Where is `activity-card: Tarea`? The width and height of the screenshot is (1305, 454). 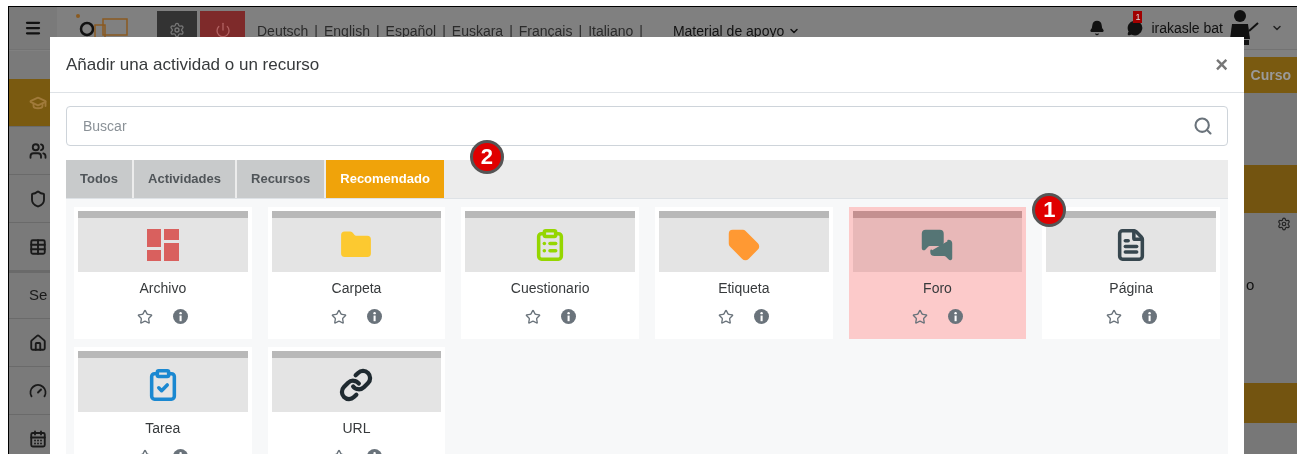
activity-card: Tarea is located at coordinates (163, 400).